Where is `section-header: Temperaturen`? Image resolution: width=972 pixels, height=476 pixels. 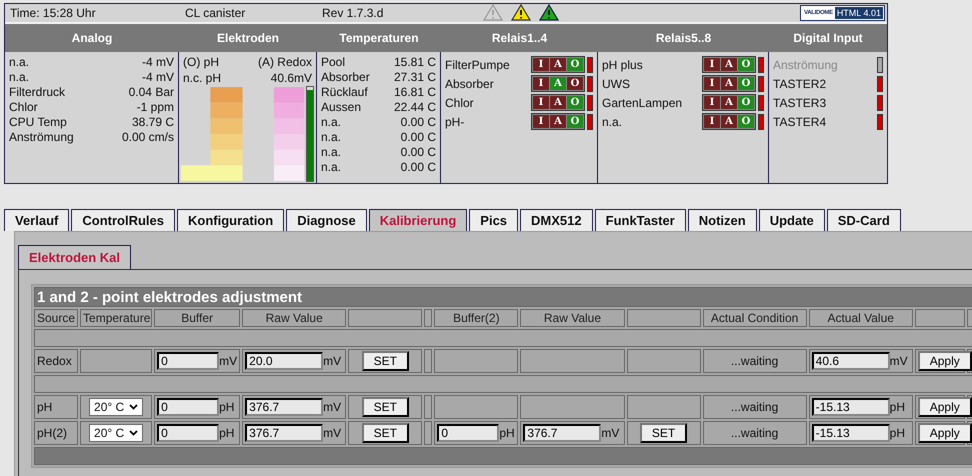 section-header: Temperaturen is located at coordinates (379, 38).